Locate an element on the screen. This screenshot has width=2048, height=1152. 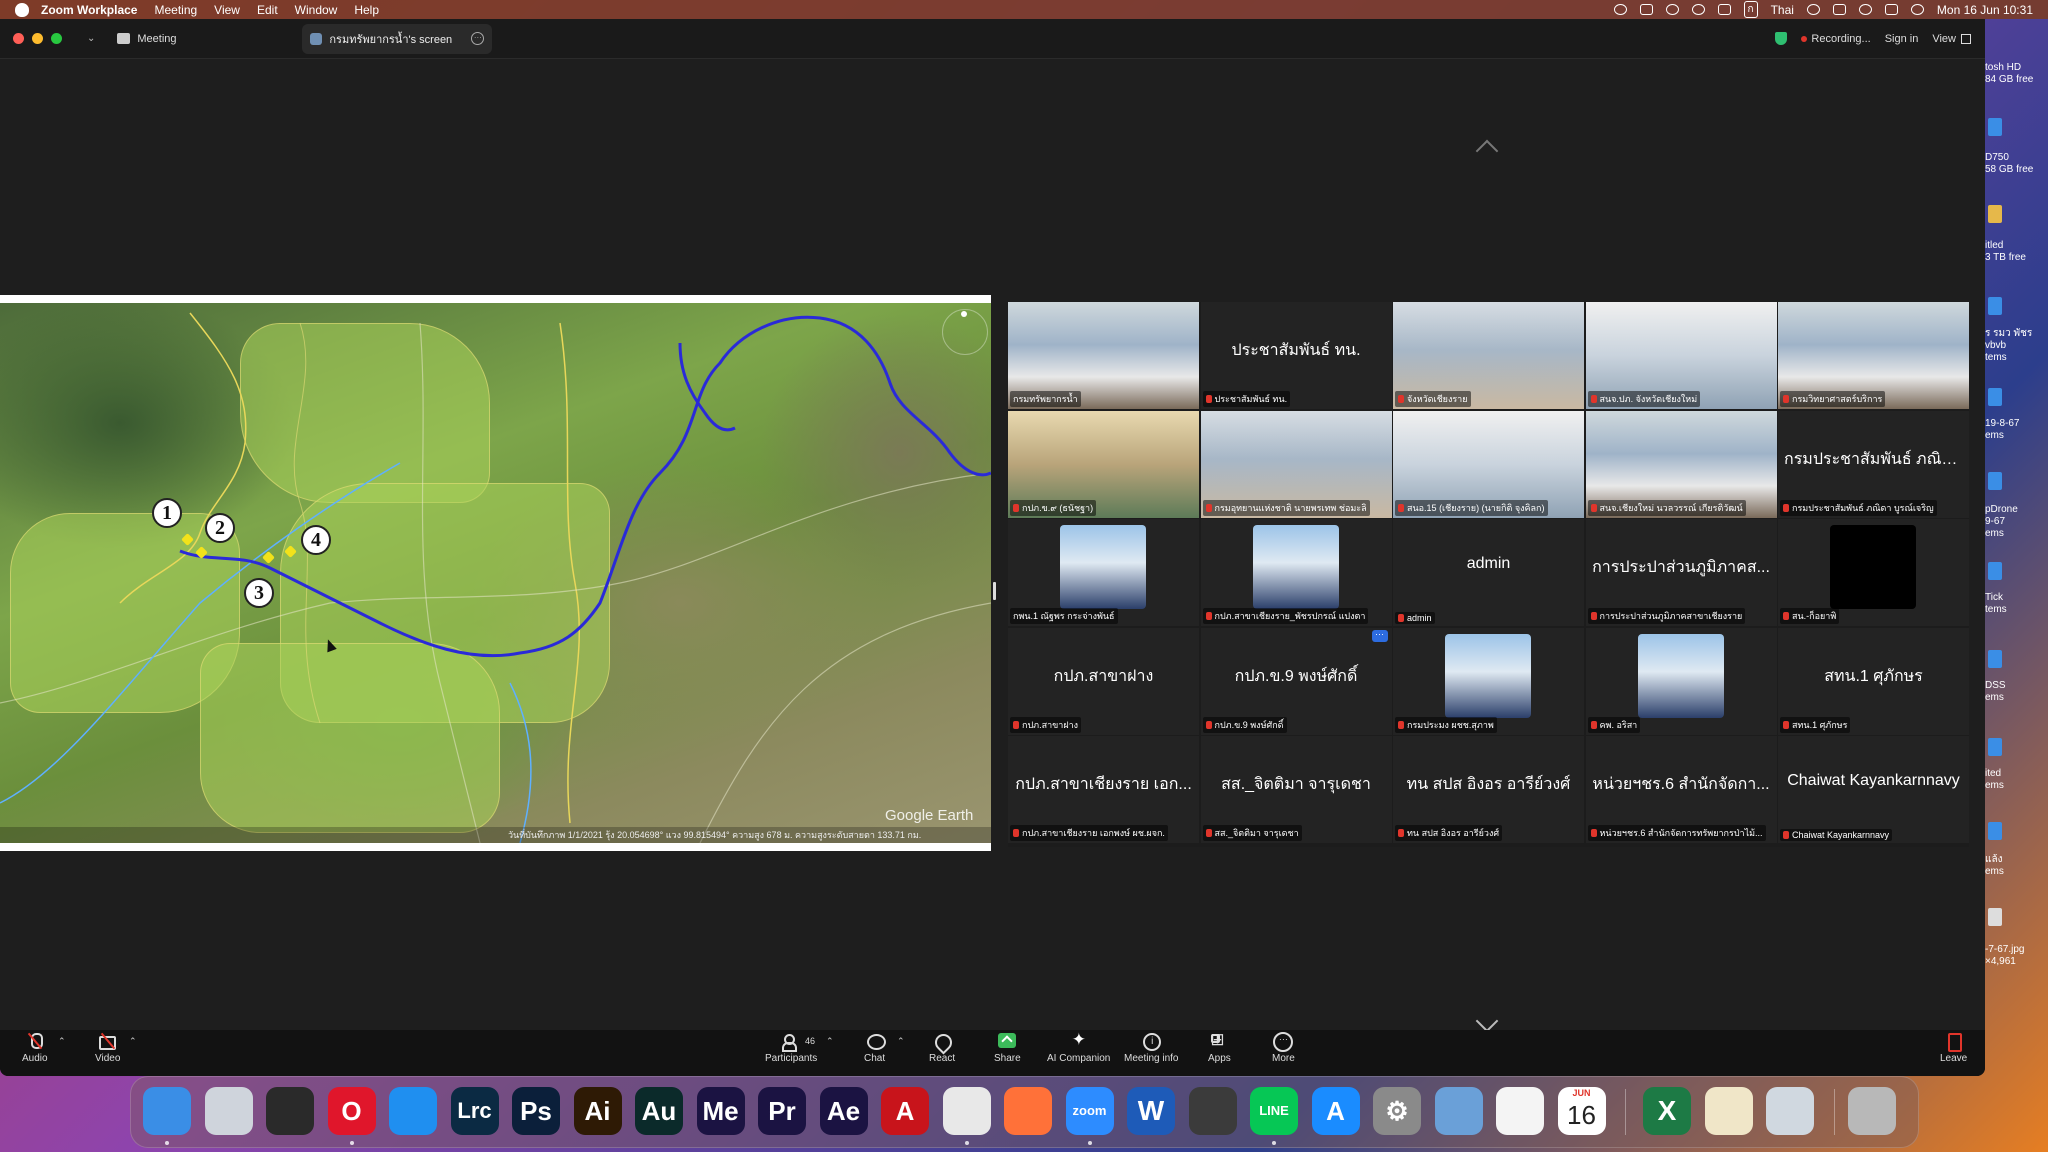
input-source-label: Thai is located at coordinates (1782, 10).